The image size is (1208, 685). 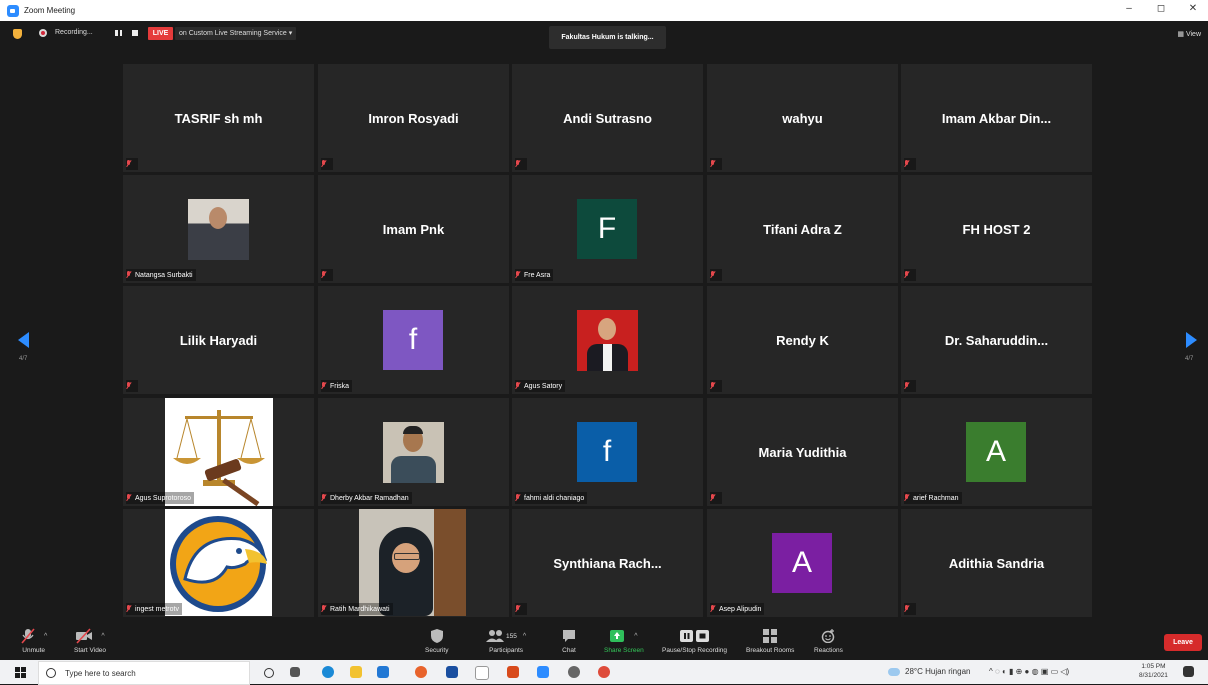 I want to click on video-tile: f Friska, so click(x=413, y=340).